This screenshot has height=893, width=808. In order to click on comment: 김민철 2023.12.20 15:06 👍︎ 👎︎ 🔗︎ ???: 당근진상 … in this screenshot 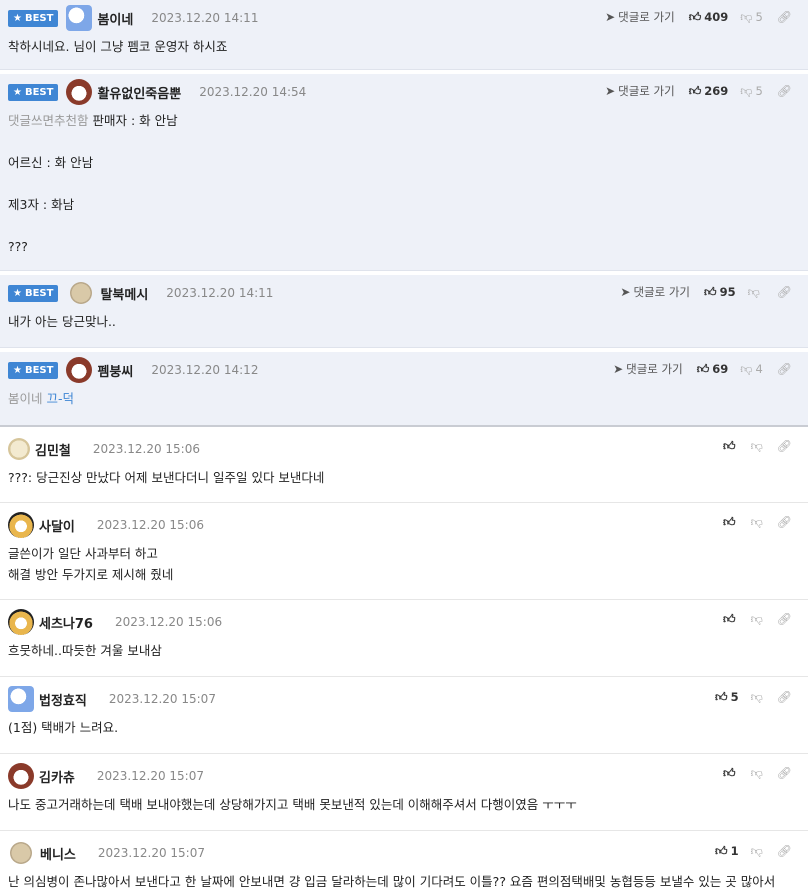, I will do `click(404, 467)`.